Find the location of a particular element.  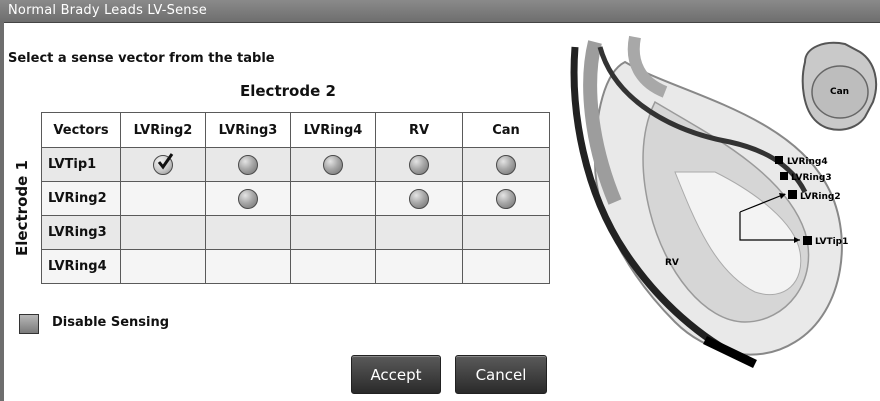

lead-label-lvring3: LVRing3 is located at coordinates (811, 178).